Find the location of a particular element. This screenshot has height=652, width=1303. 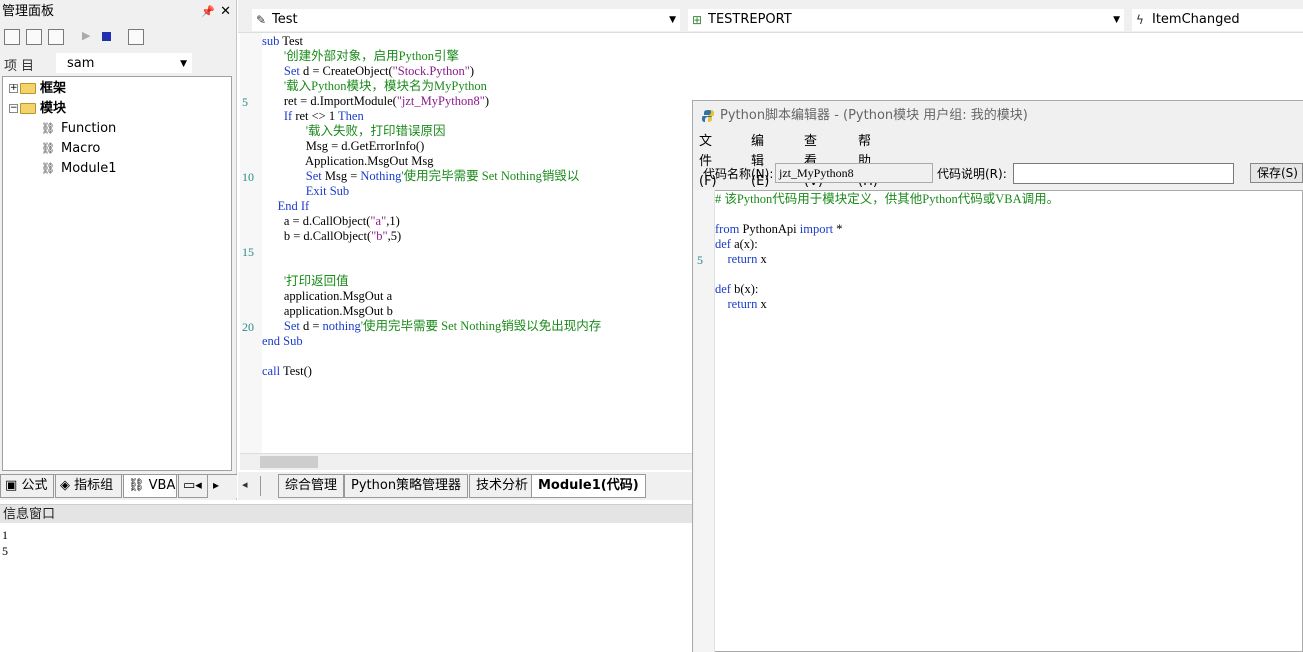

code-token: "Stock.Python" is located at coordinates (431, 71).